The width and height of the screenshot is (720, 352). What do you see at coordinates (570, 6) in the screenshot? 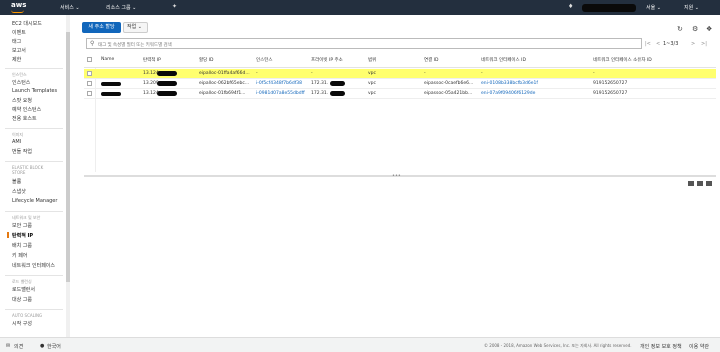
I see `bell-icon: ♦` at bounding box center [570, 6].